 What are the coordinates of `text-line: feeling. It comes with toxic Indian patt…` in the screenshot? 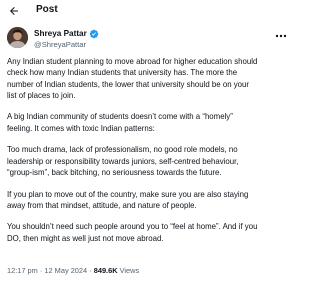 It's located at (81, 128).